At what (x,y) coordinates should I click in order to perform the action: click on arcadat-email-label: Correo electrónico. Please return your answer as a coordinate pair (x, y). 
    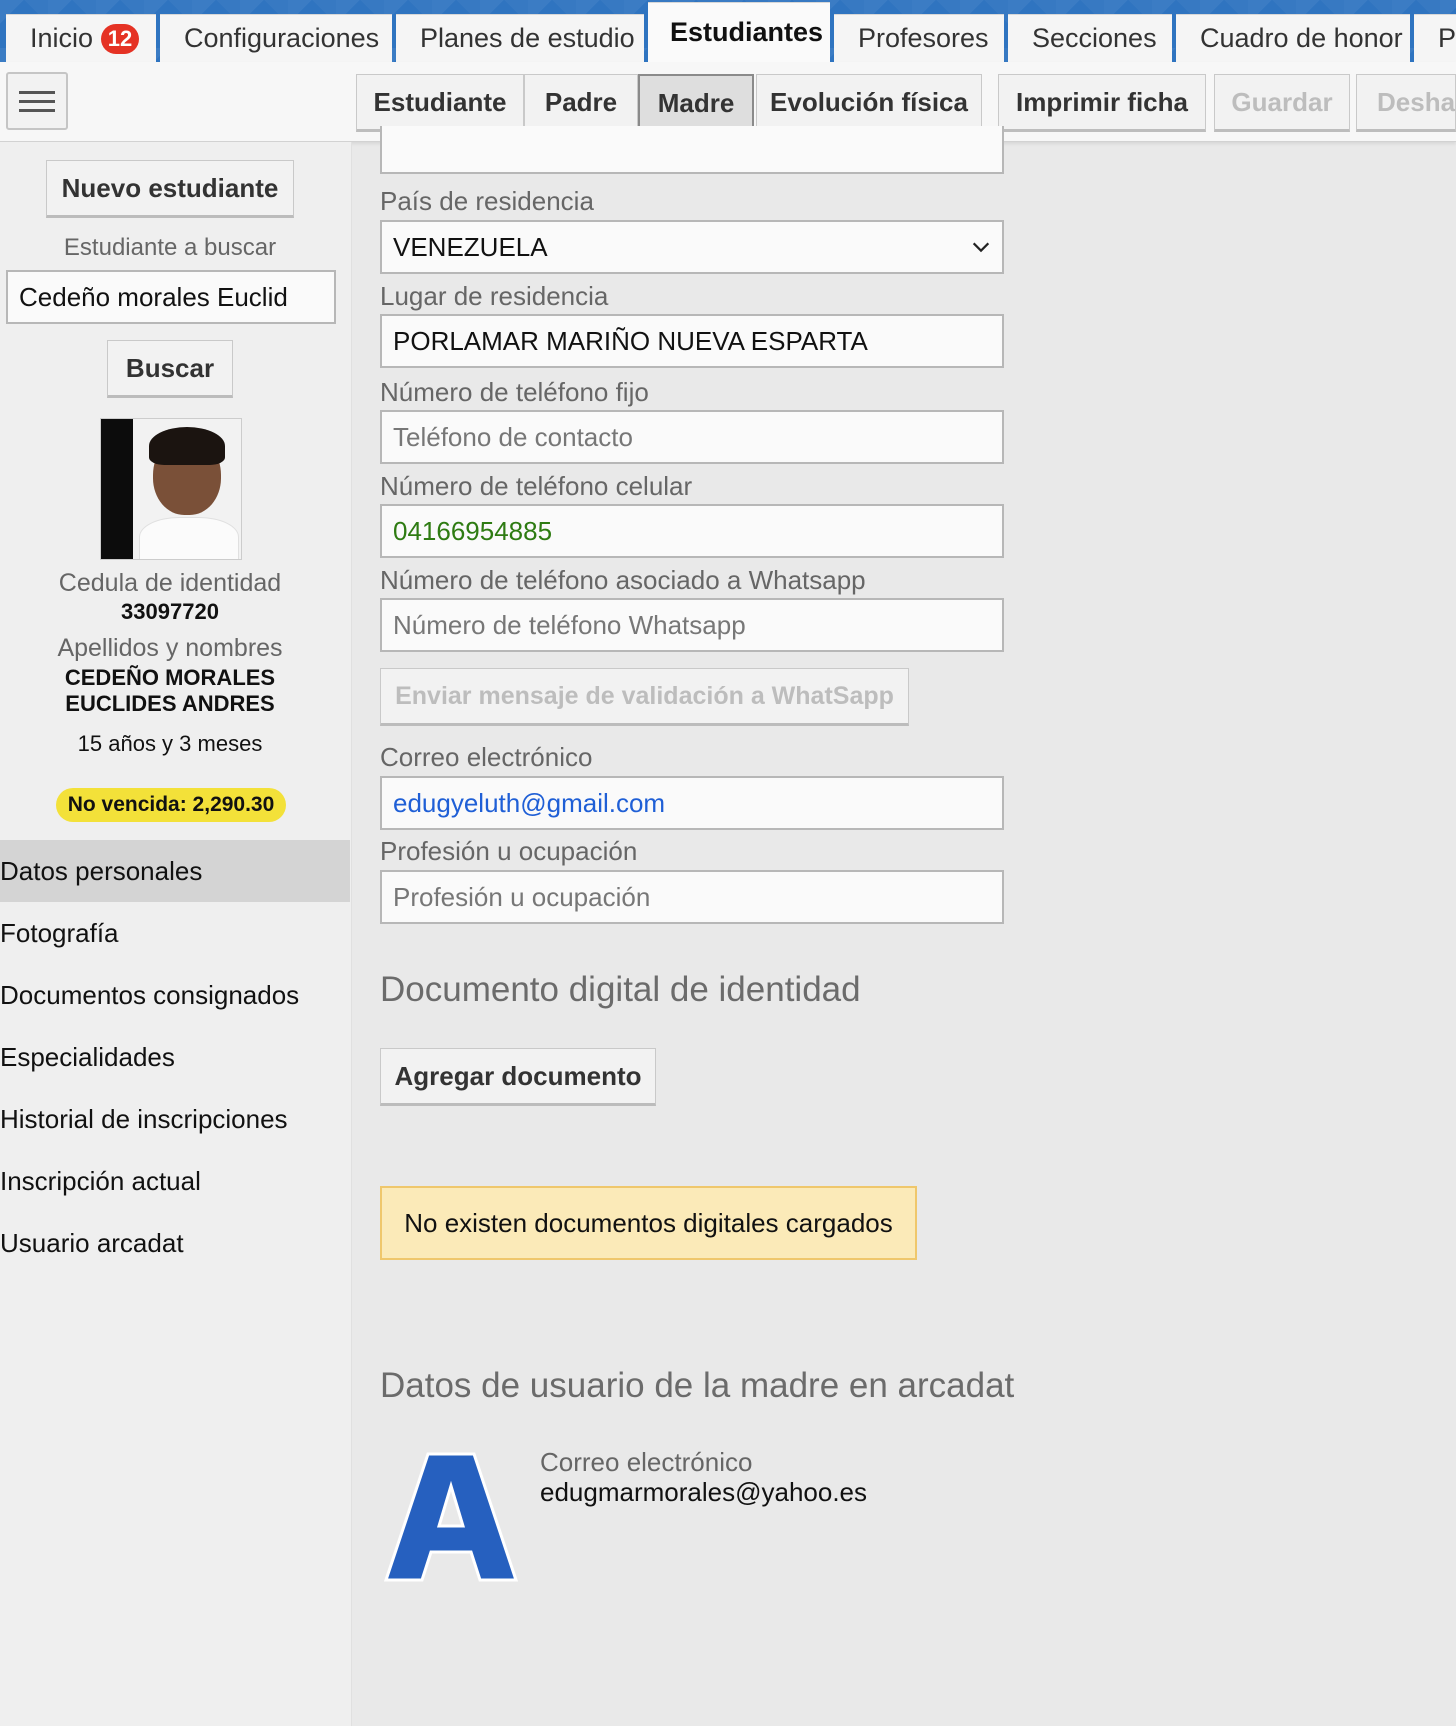
    Looking at the image, I should click on (646, 1462).